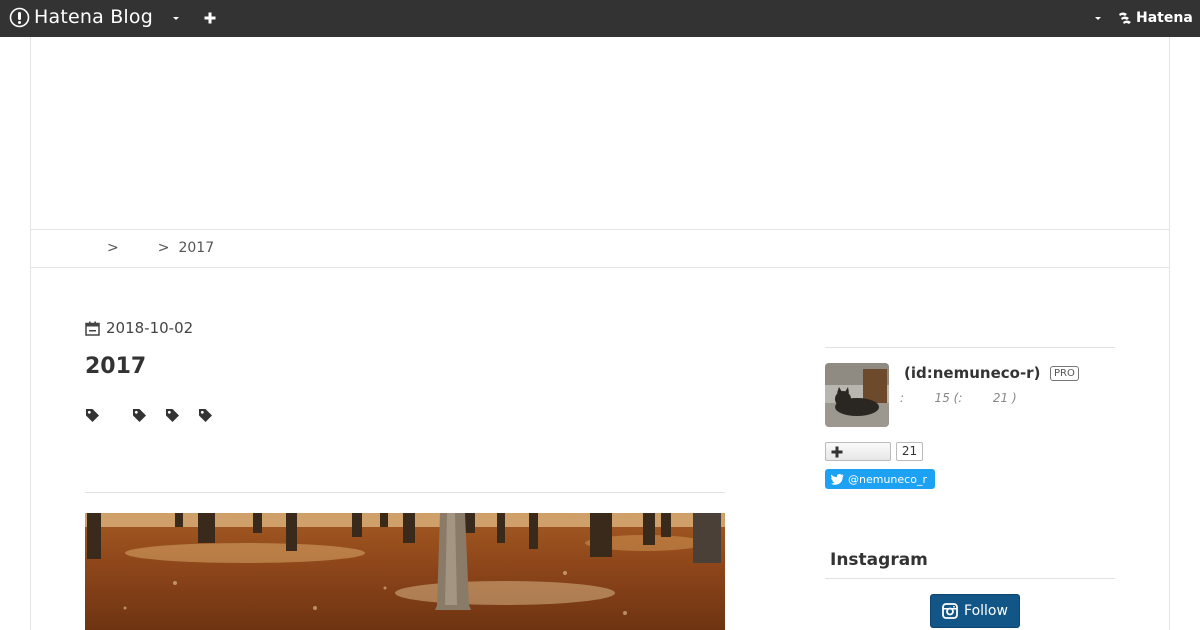  I want to click on entry-title: 2017, so click(115, 366).